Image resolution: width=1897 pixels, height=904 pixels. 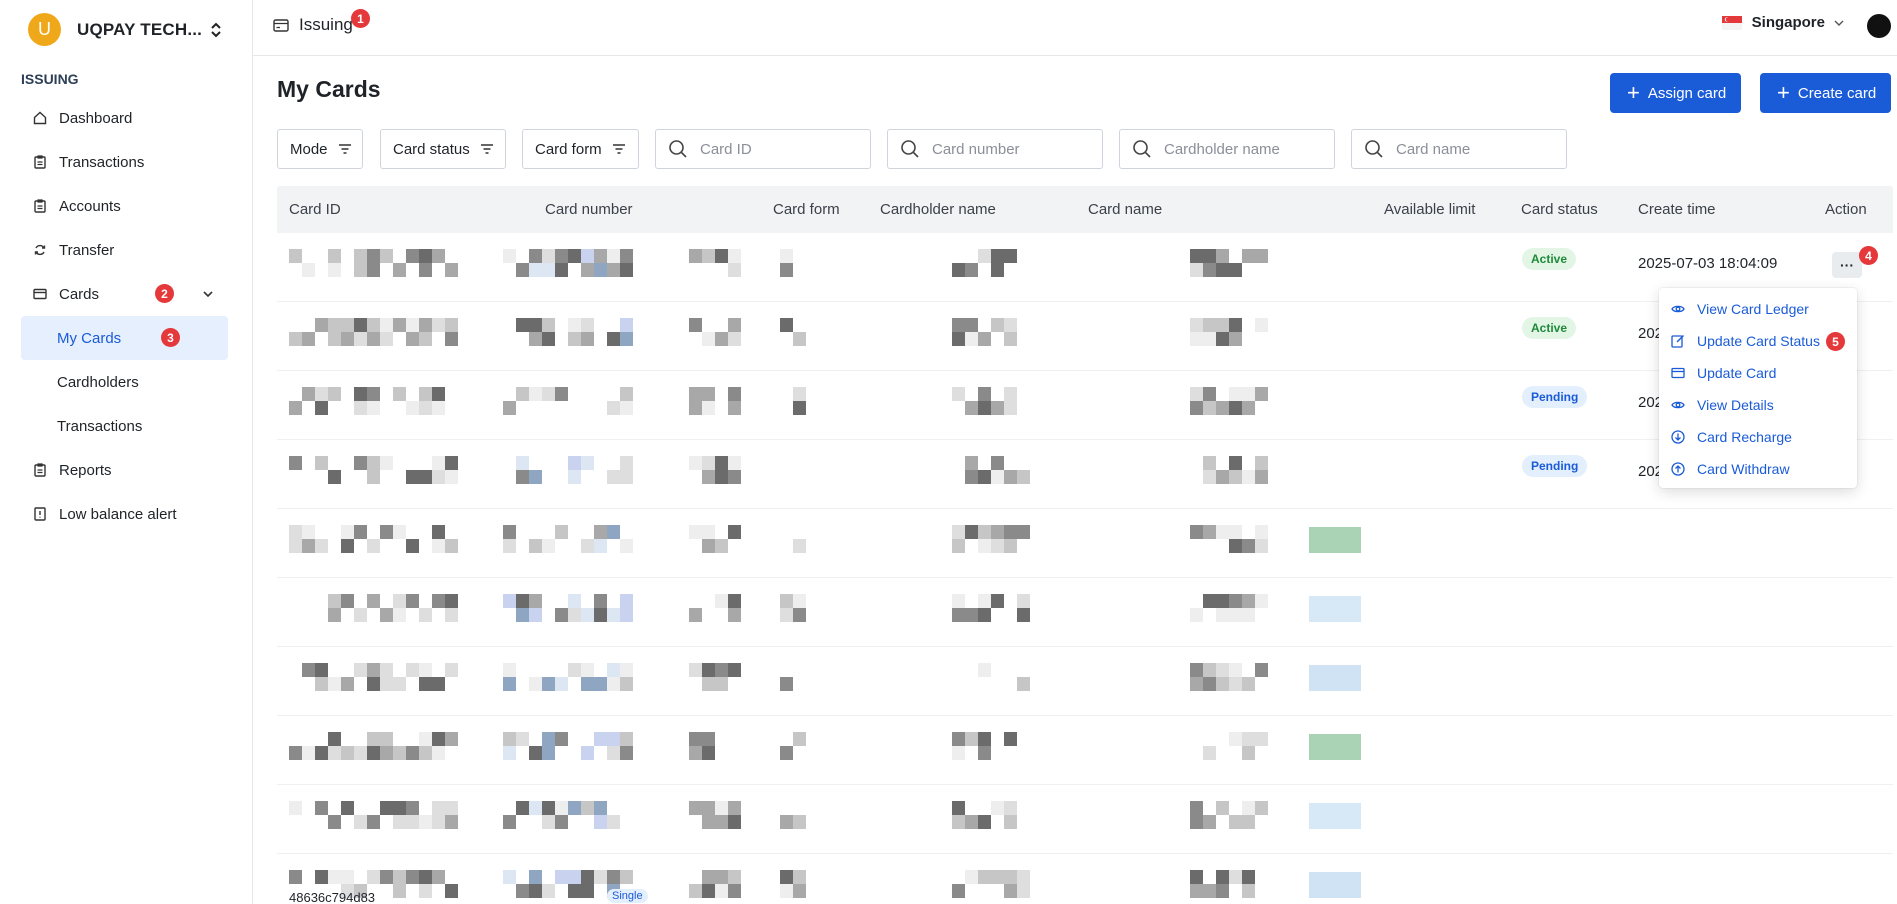 What do you see at coordinates (124, 338) in the screenshot?
I see `sidebar-item-my-cards: My Cards 3` at bounding box center [124, 338].